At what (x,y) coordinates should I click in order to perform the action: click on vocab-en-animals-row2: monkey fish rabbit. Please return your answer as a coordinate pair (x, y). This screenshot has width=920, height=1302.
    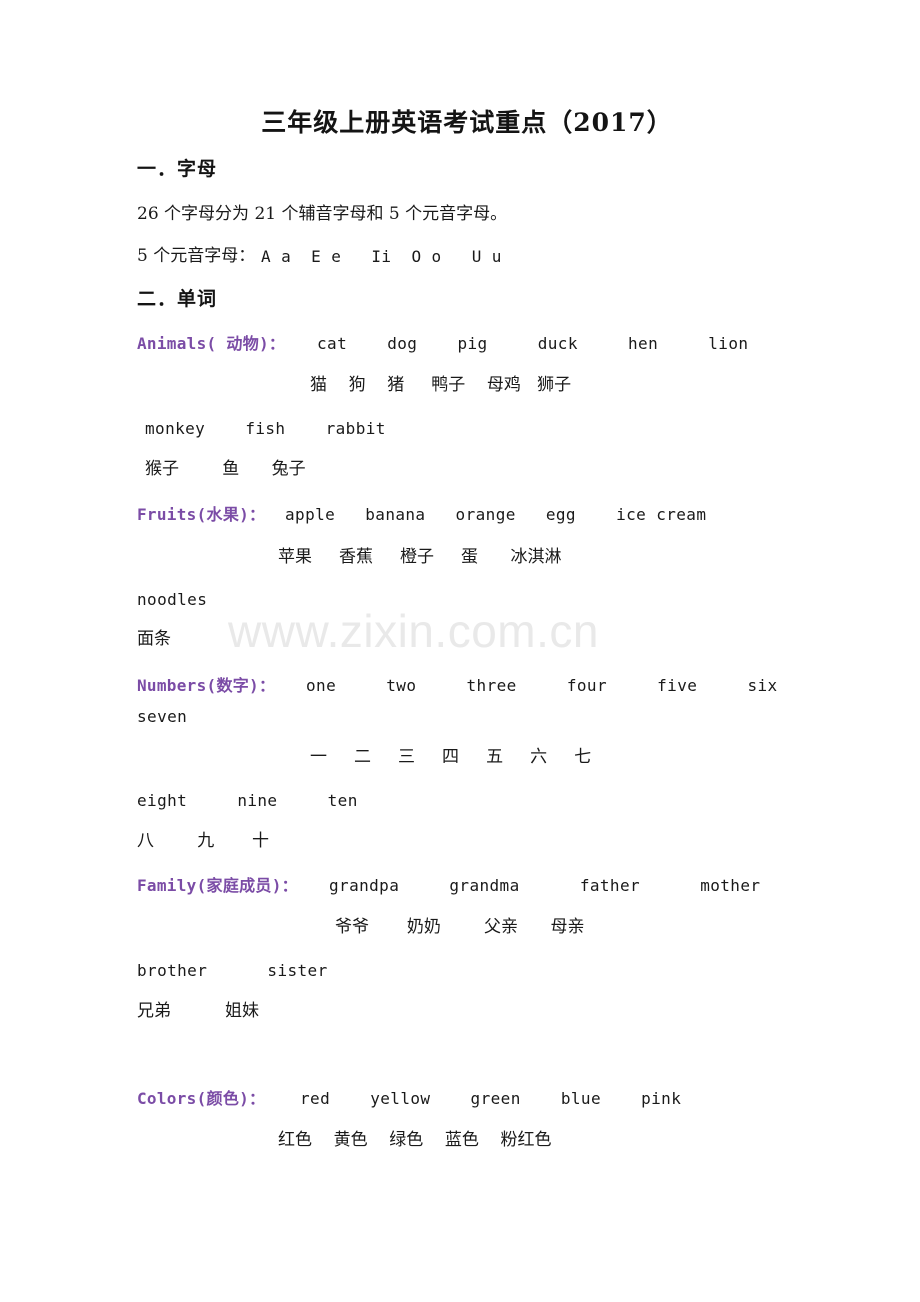
    Looking at the image, I should click on (265, 428).